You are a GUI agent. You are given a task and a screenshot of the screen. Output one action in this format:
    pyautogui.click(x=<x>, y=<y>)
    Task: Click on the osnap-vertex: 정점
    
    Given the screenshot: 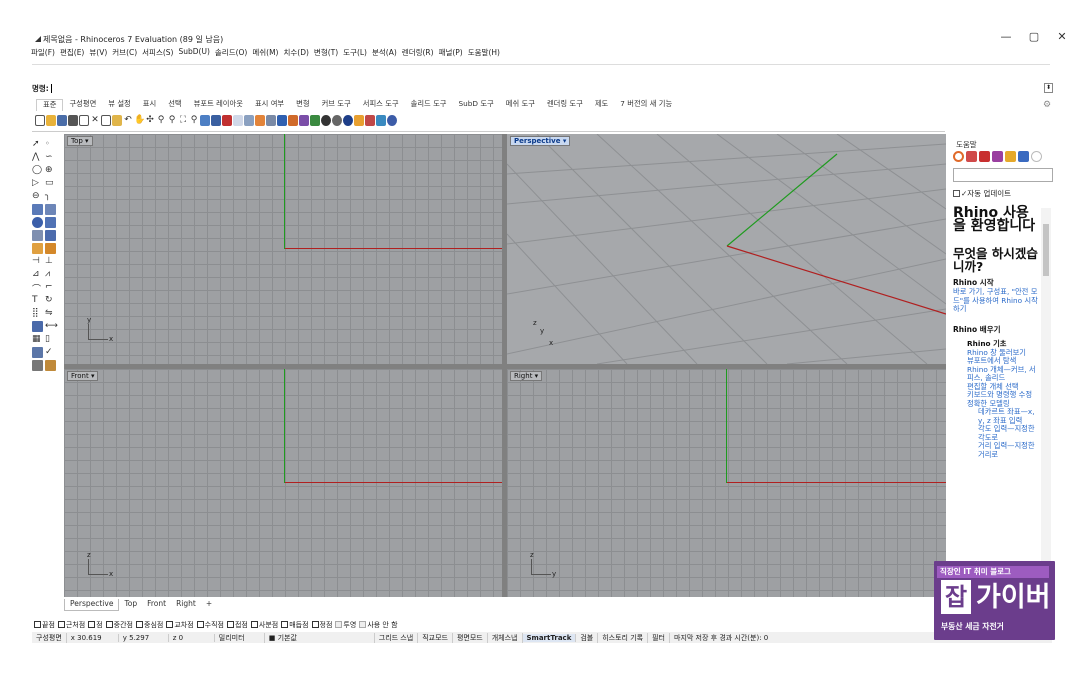 What is the action you would take?
    pyautogui.click(x=321, y=625)
    